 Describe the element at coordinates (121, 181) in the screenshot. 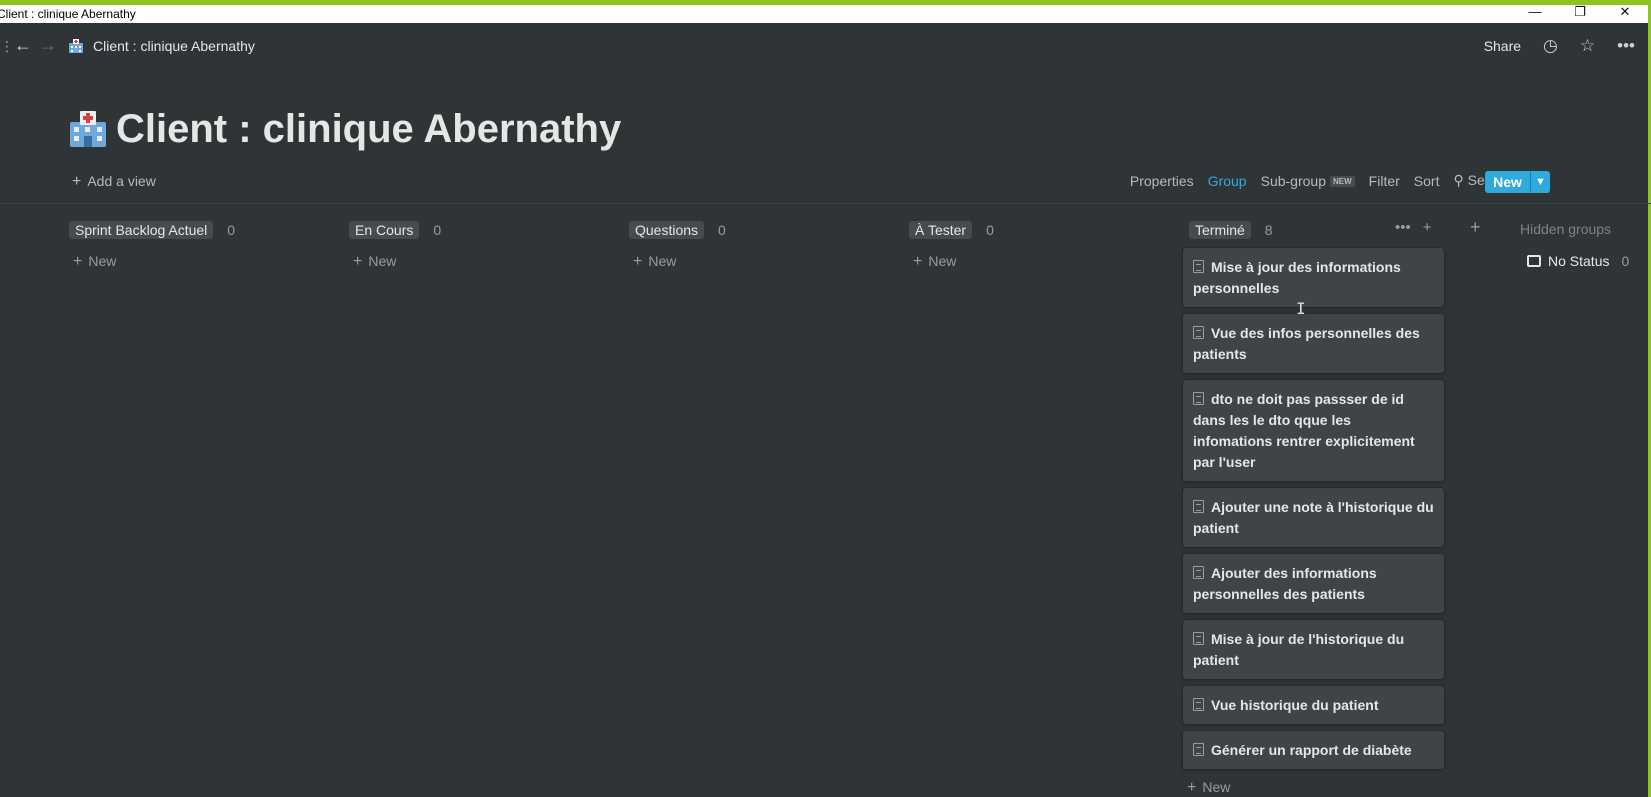

I see `add-view-label: Add a view` at that location.